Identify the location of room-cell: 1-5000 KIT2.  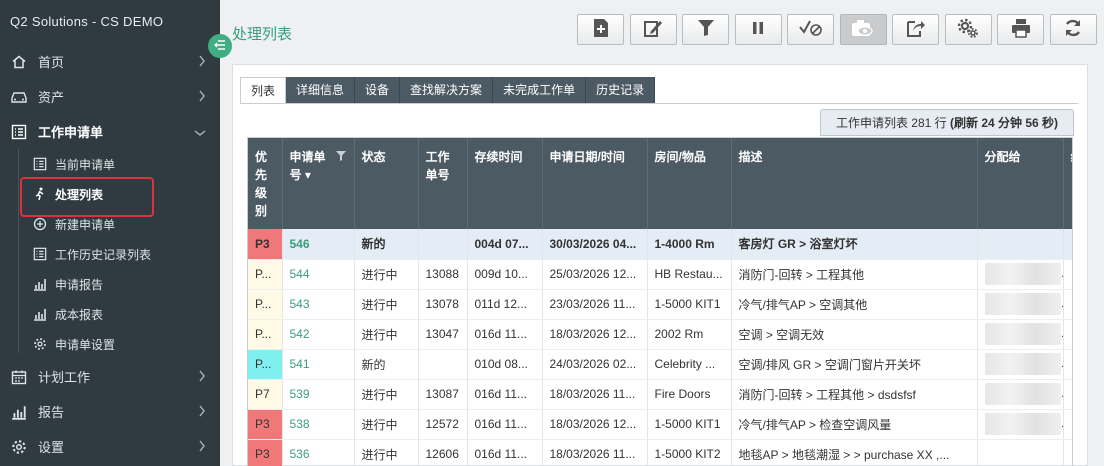
(689, 452).